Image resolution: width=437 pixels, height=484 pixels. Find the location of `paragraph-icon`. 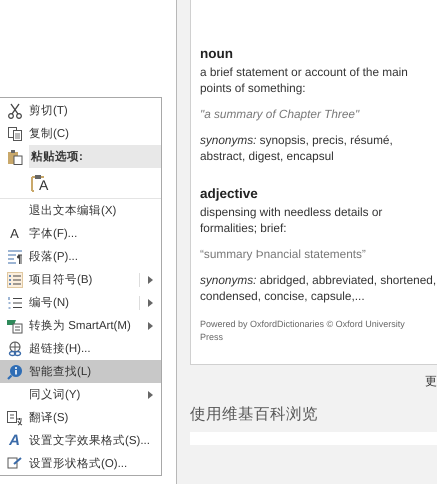

paragraph-icon is located at coordinates (14, 256).